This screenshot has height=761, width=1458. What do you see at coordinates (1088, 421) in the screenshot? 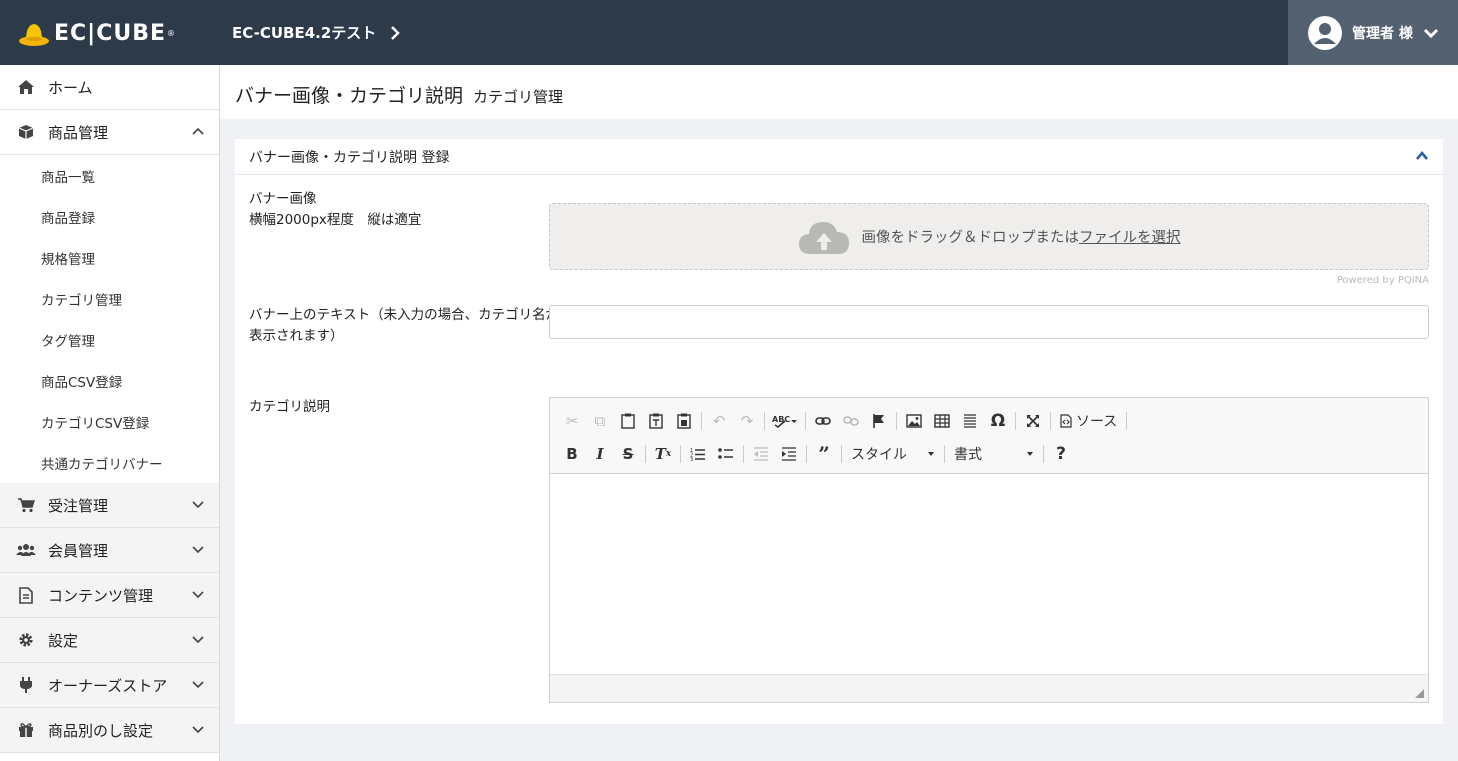
I see `source-button: ソース` at bounding box center [1088, 421].